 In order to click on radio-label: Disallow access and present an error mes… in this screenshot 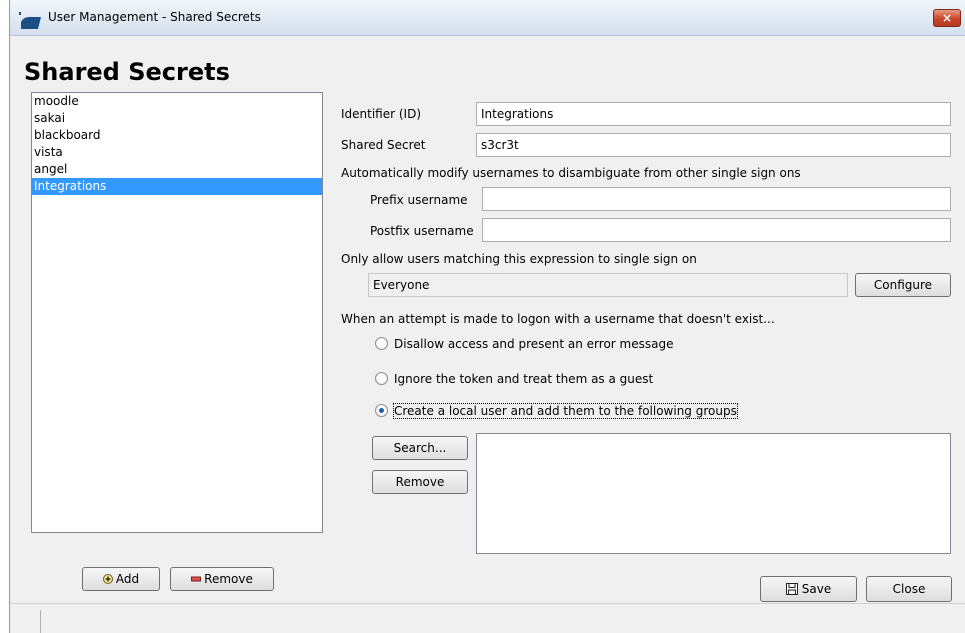, I will do `click(534, 344)`.